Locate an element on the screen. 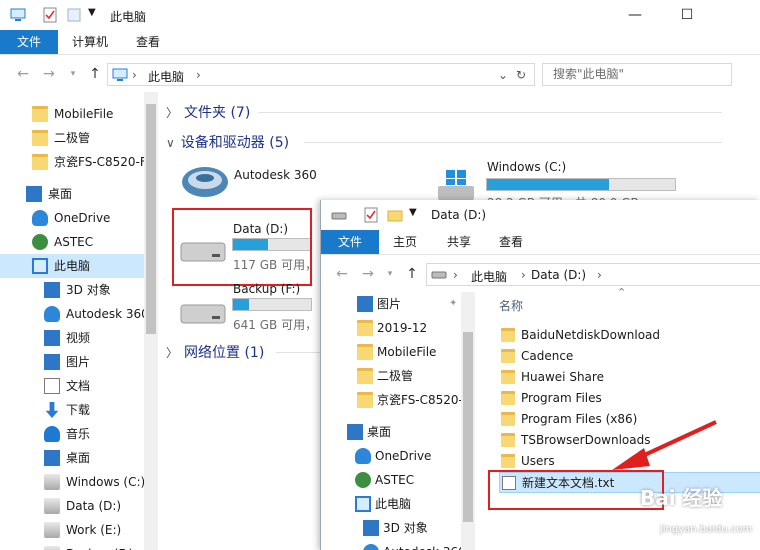 This screenshot has height=550, width=760. windows-drive-icon is located at coordinates (456, 185).